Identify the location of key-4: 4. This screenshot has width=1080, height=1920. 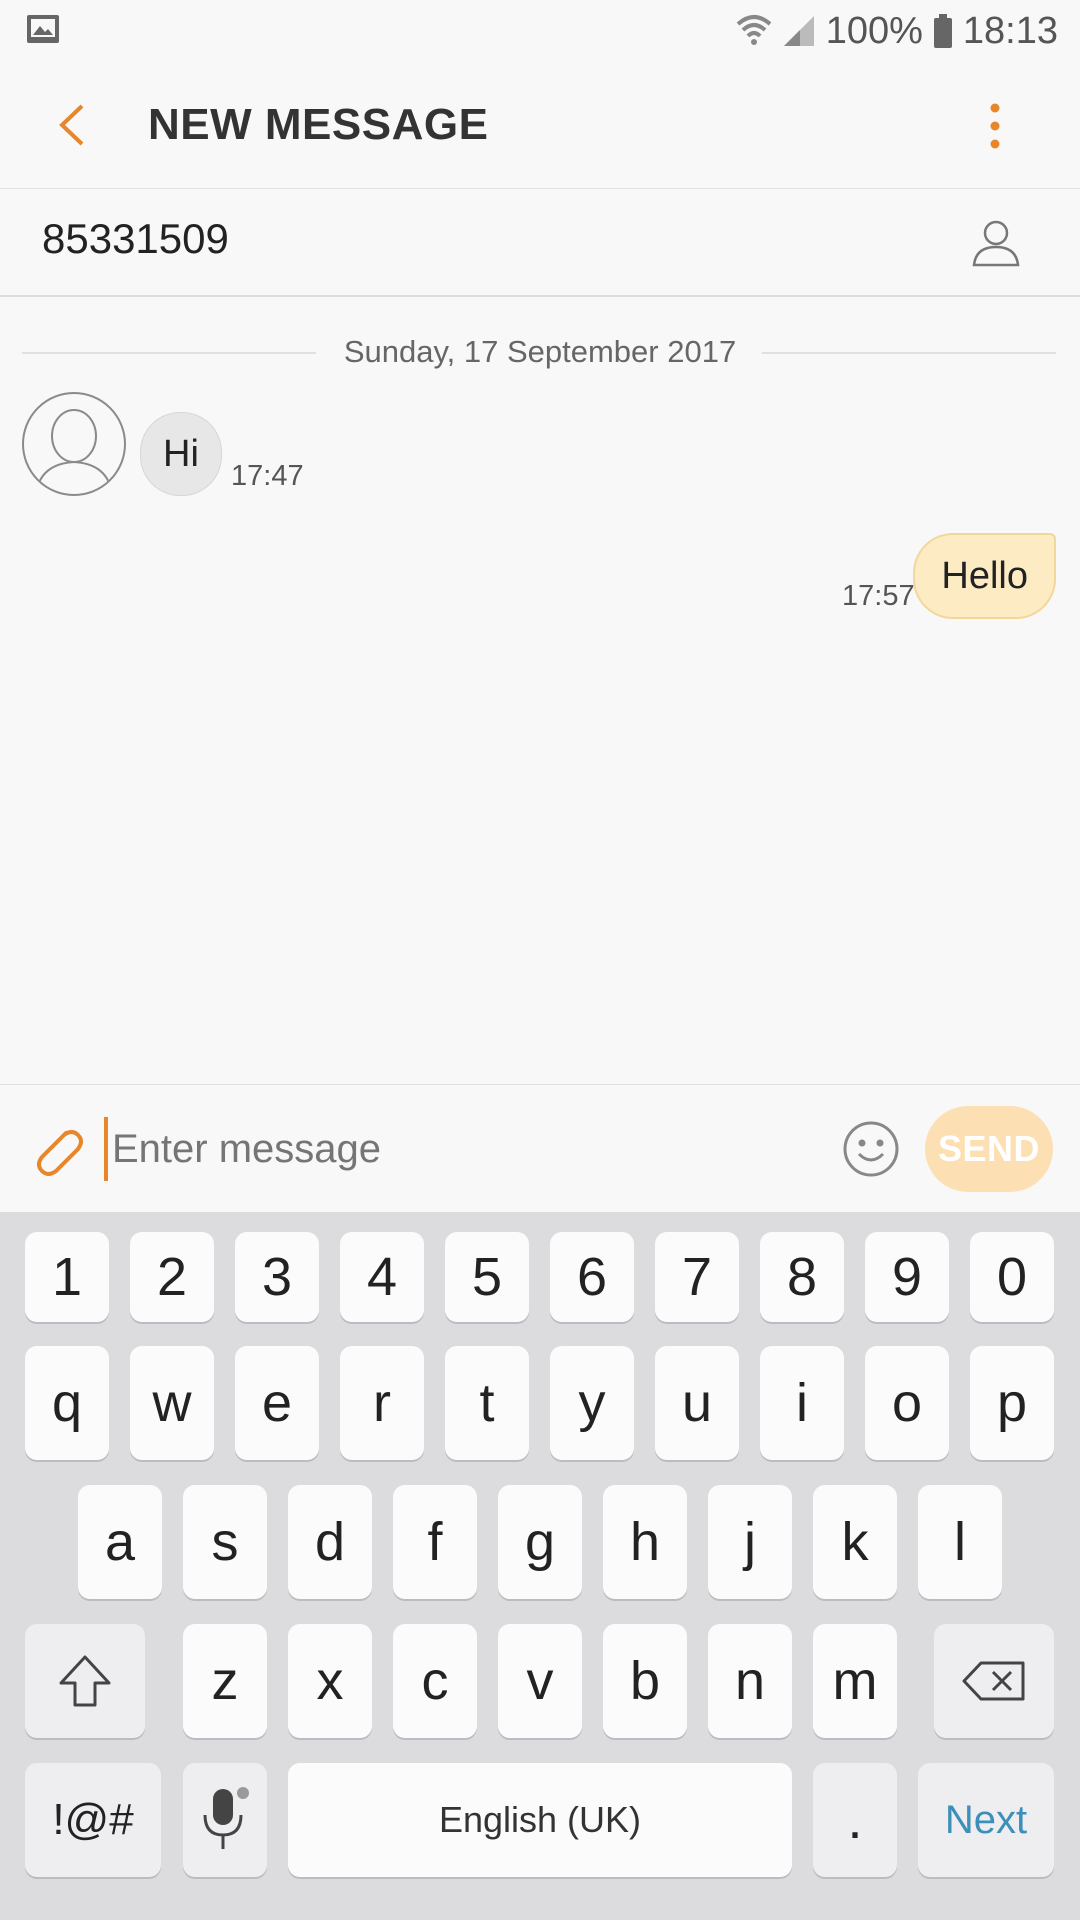
(382, 1277).